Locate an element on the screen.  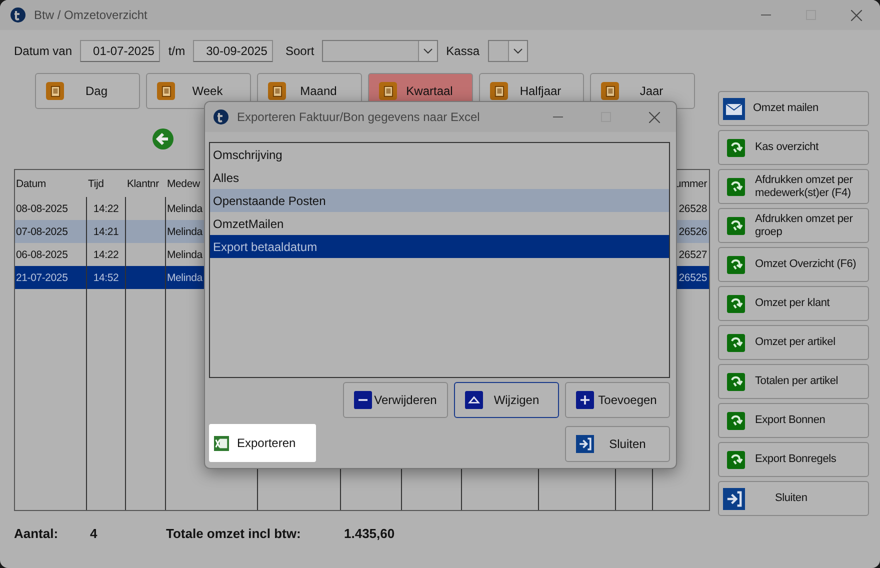
period-button: Dag is located at coordinates (87, 91).